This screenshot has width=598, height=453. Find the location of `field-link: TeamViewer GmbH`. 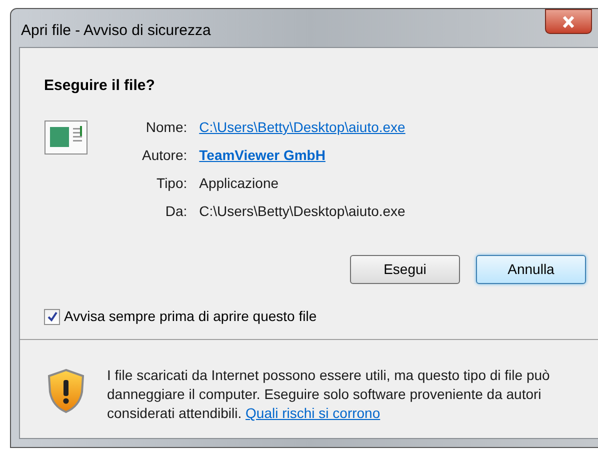

field-link: TeamViewer GmbH is located at coordinates (302, 155).